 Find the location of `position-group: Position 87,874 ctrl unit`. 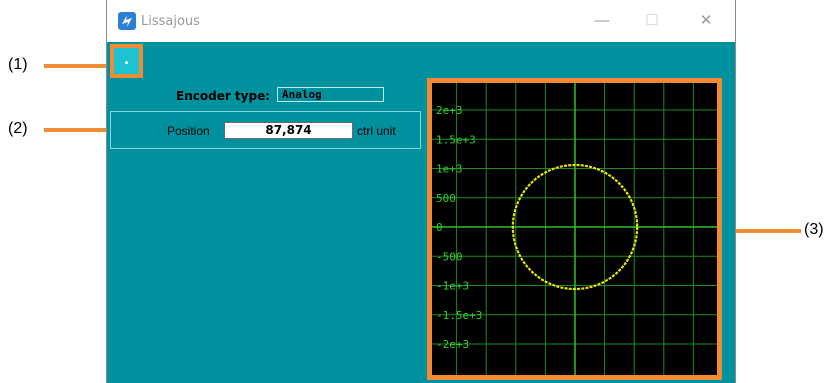

position-group: Position 87,874 ctrl unit is located at coordinates (265, 130).